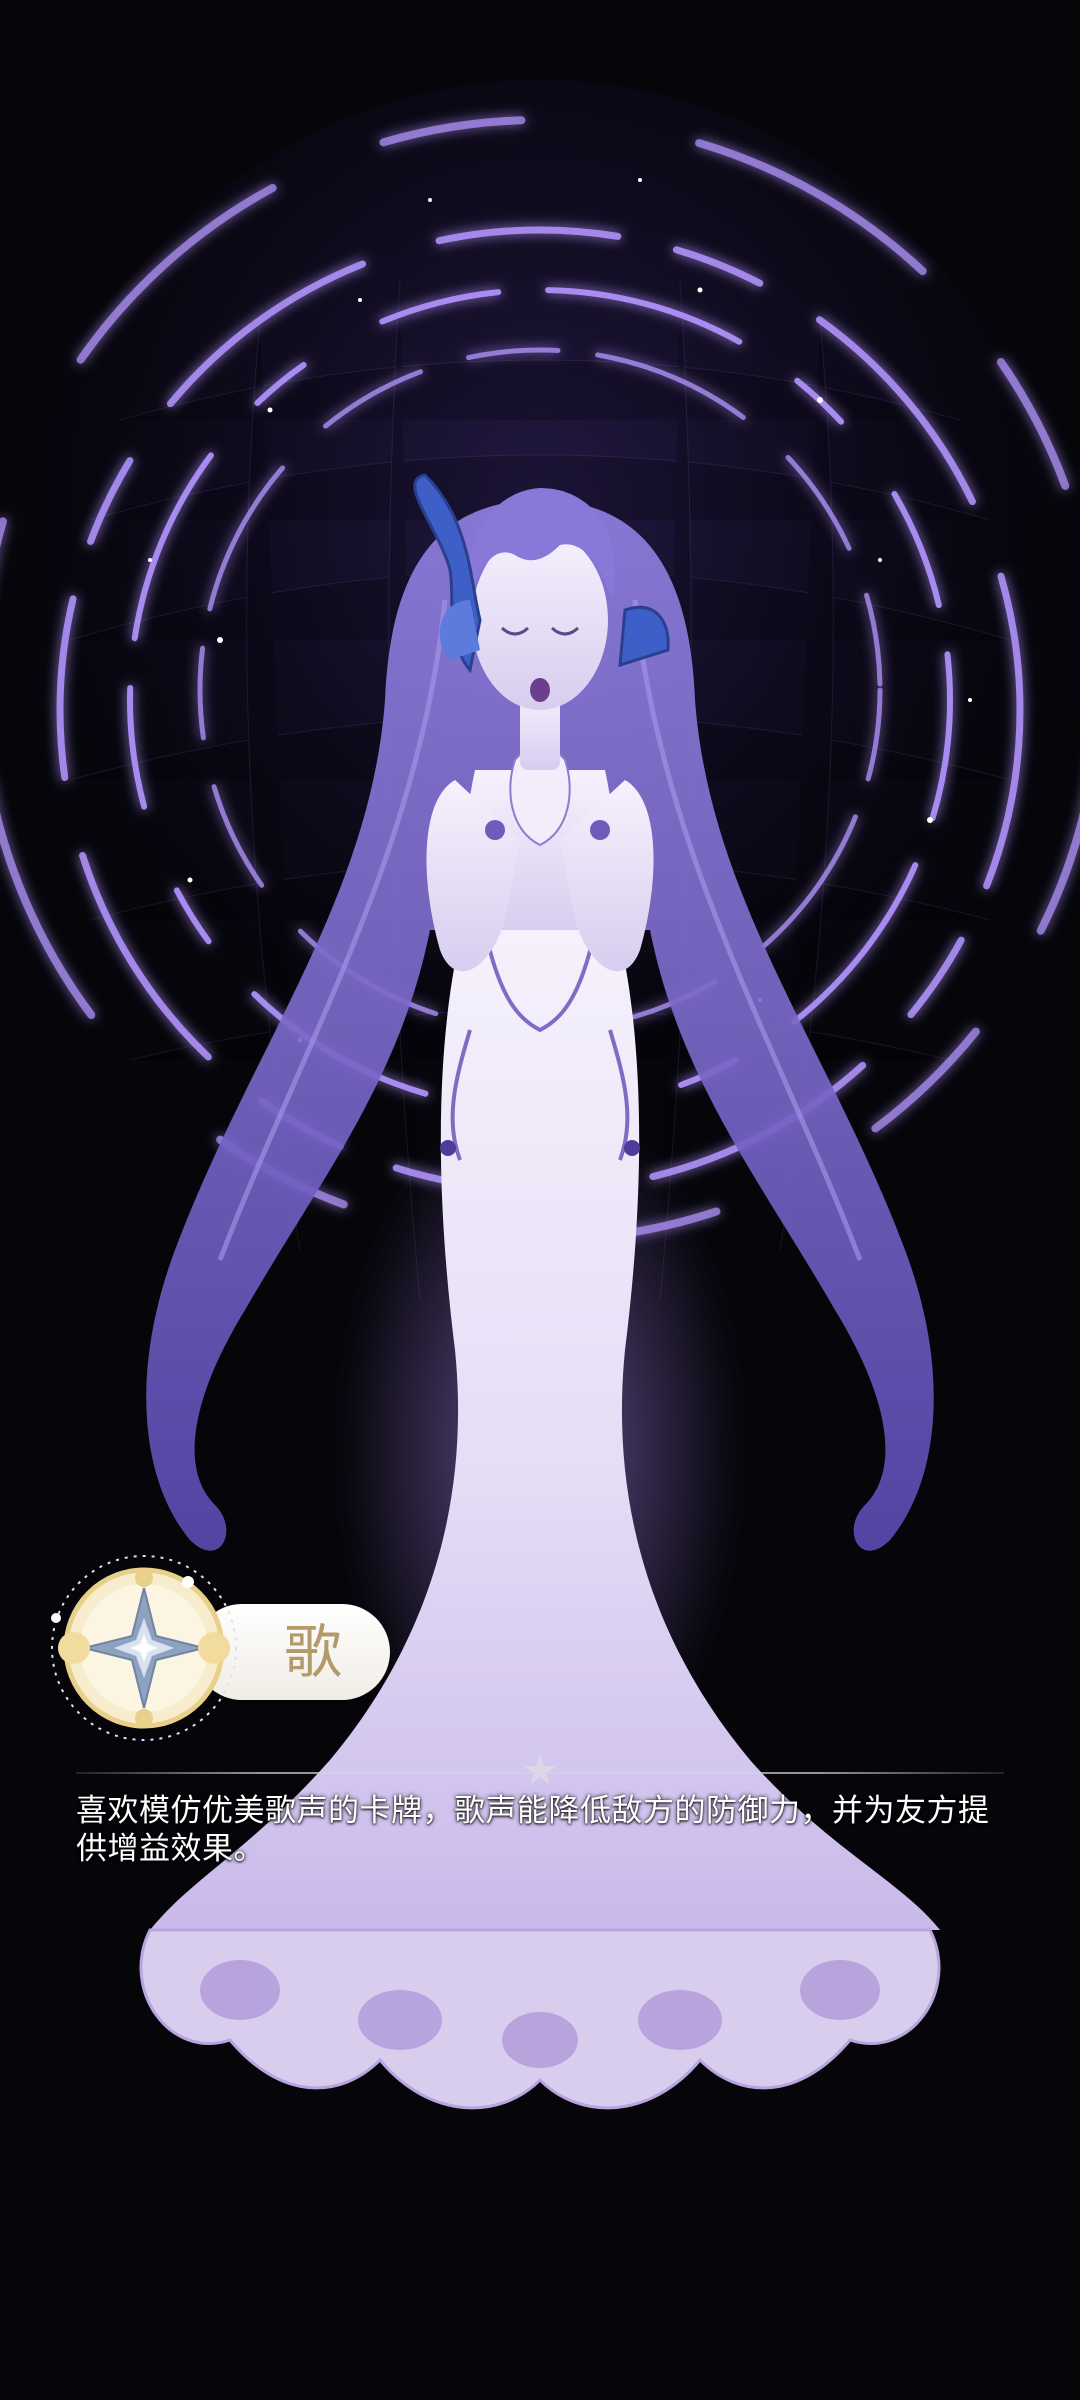 This screenshot has width=1080, height=2400. I want to click on card-name-badge: 歌, so click(217, 1648).